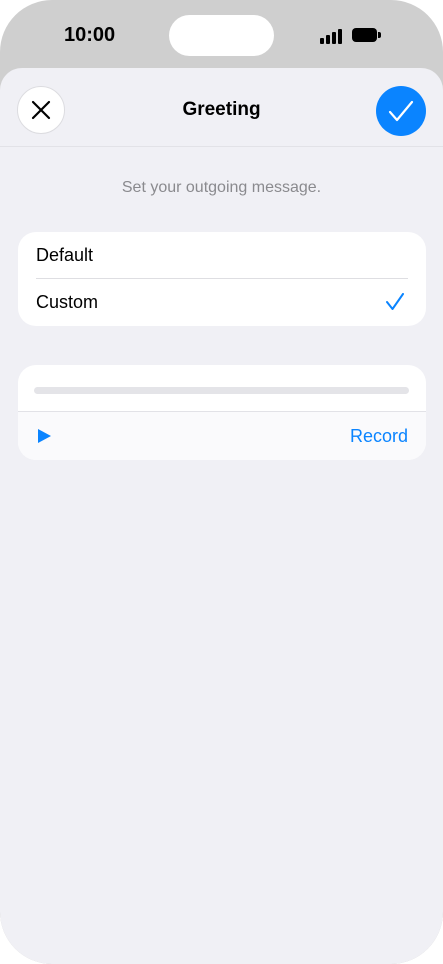 This screenshot has height=964, width=443. What do you see at coordinates (379, 436) in the screenshot?
I see `record-button: Record` at bounding box center [379, 436].